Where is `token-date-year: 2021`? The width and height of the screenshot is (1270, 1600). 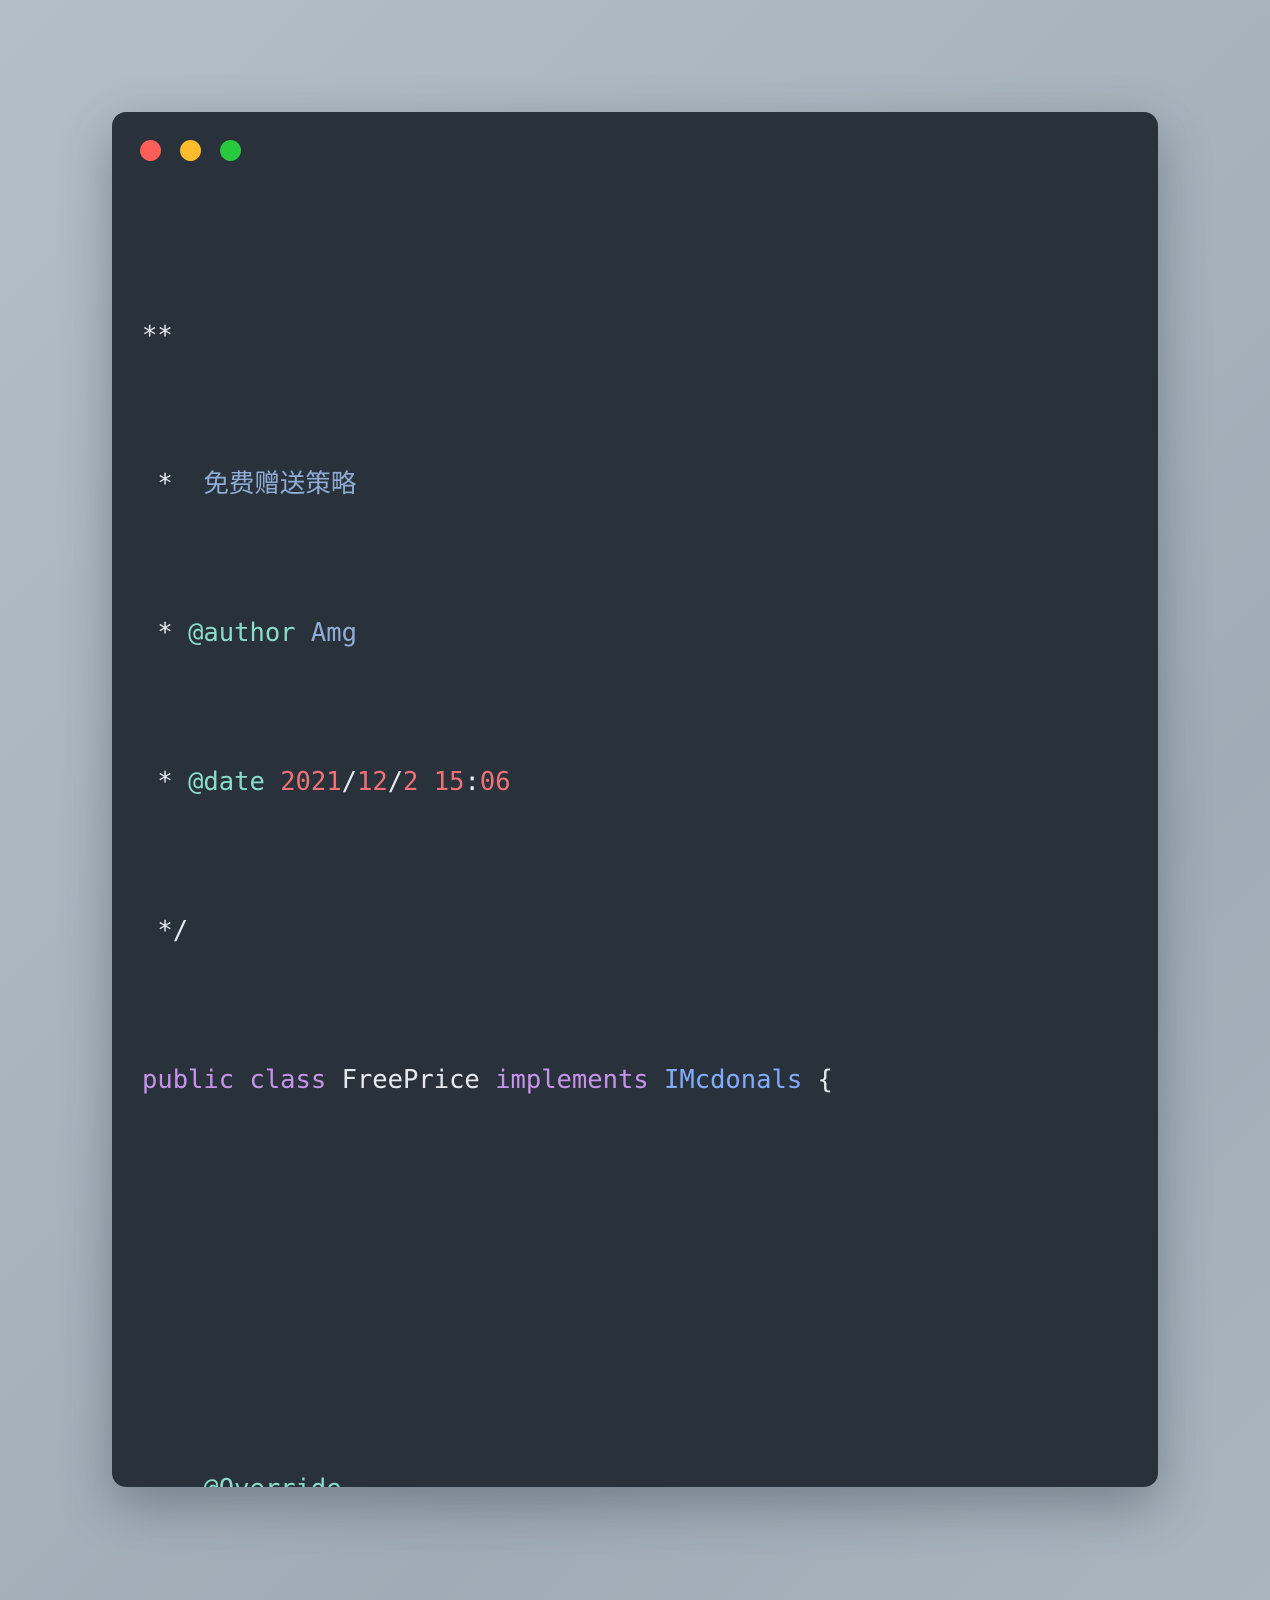
token-date-year: 2021 is located at coordinates (311, 782).